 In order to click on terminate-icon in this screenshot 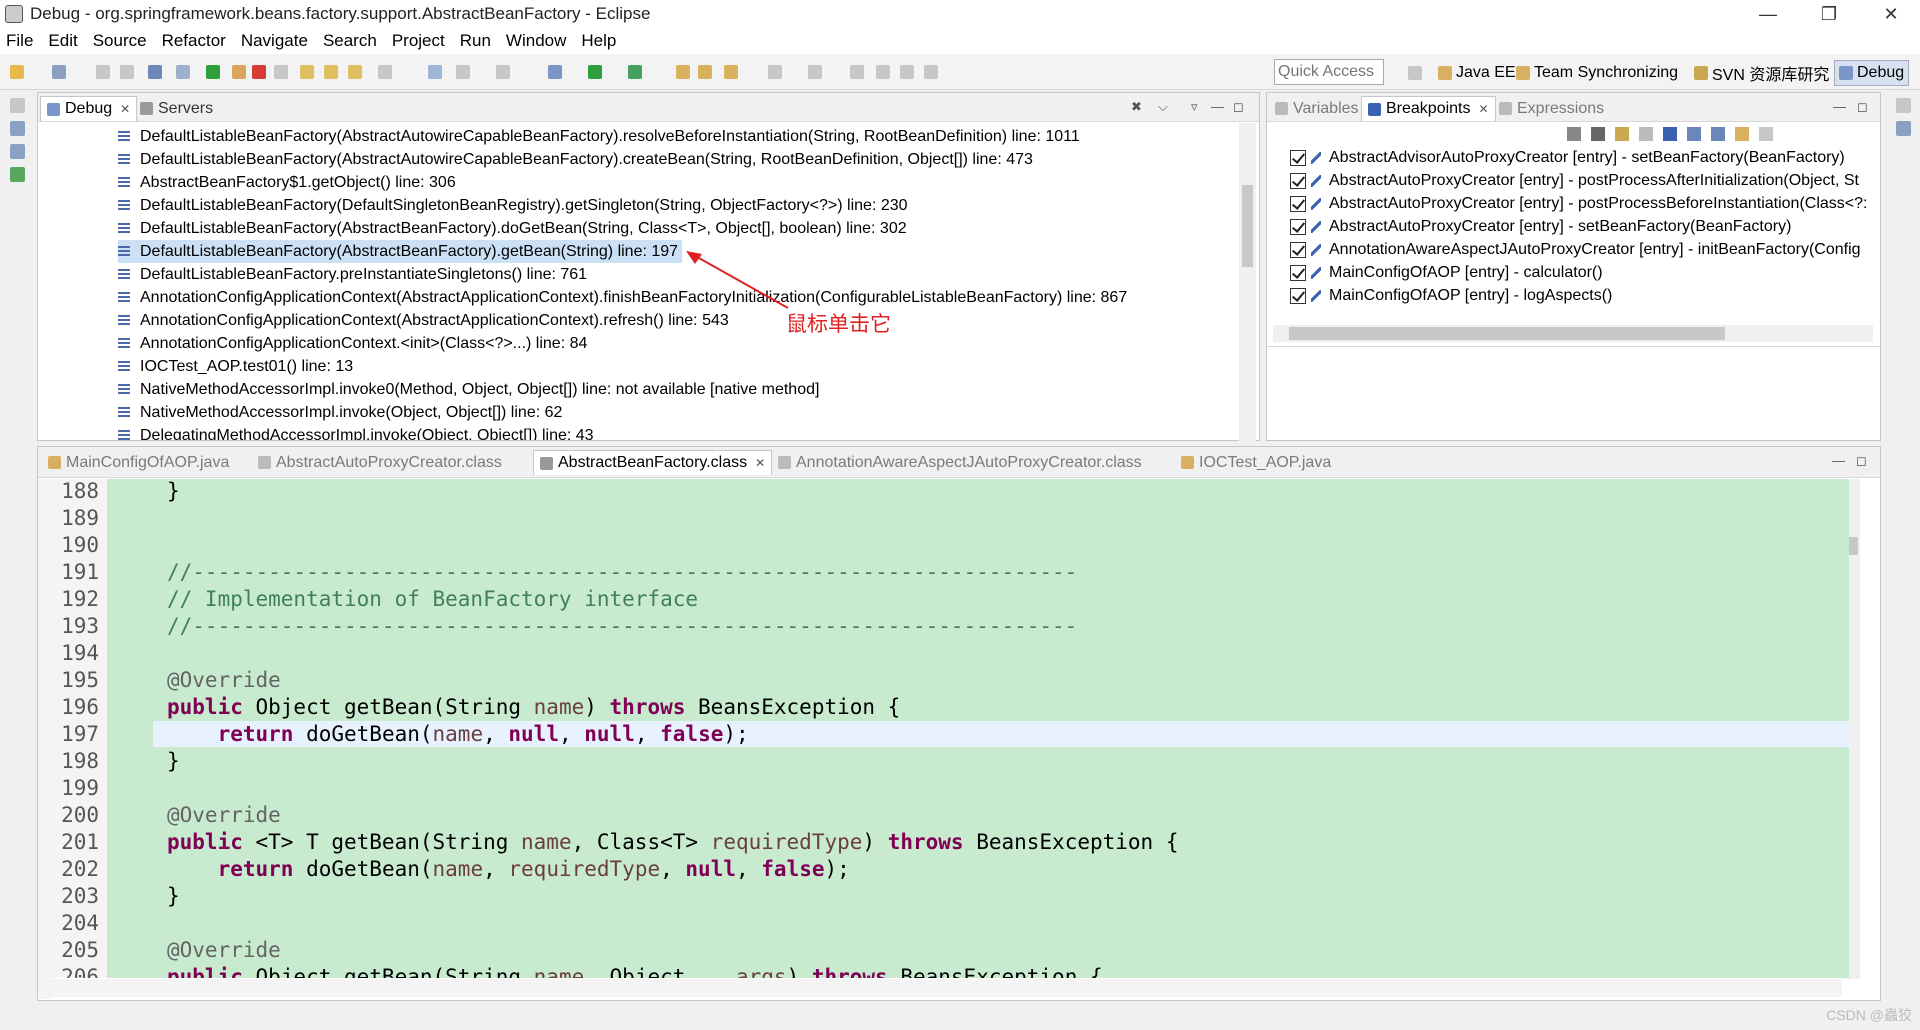, I will do `click(259, 72)`.